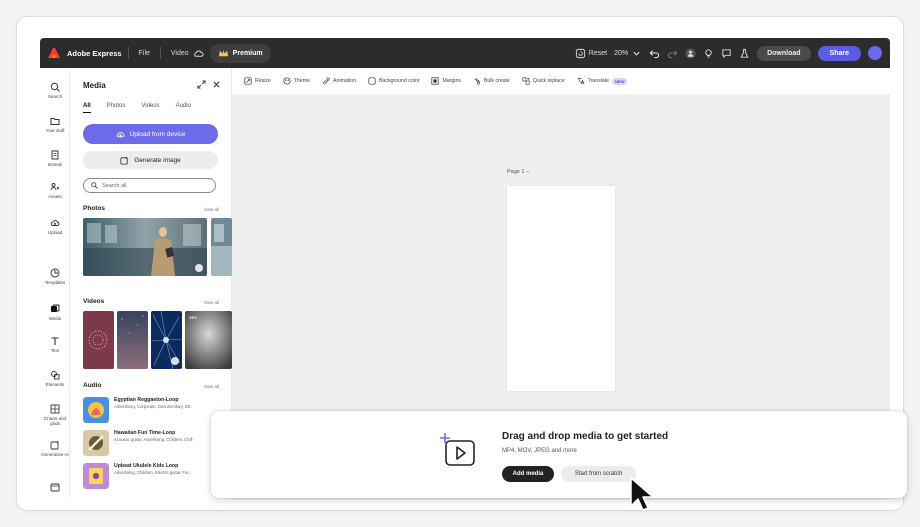 This screenshot has width=920, height=527. I want to click on search-icon, so click(55, 87).